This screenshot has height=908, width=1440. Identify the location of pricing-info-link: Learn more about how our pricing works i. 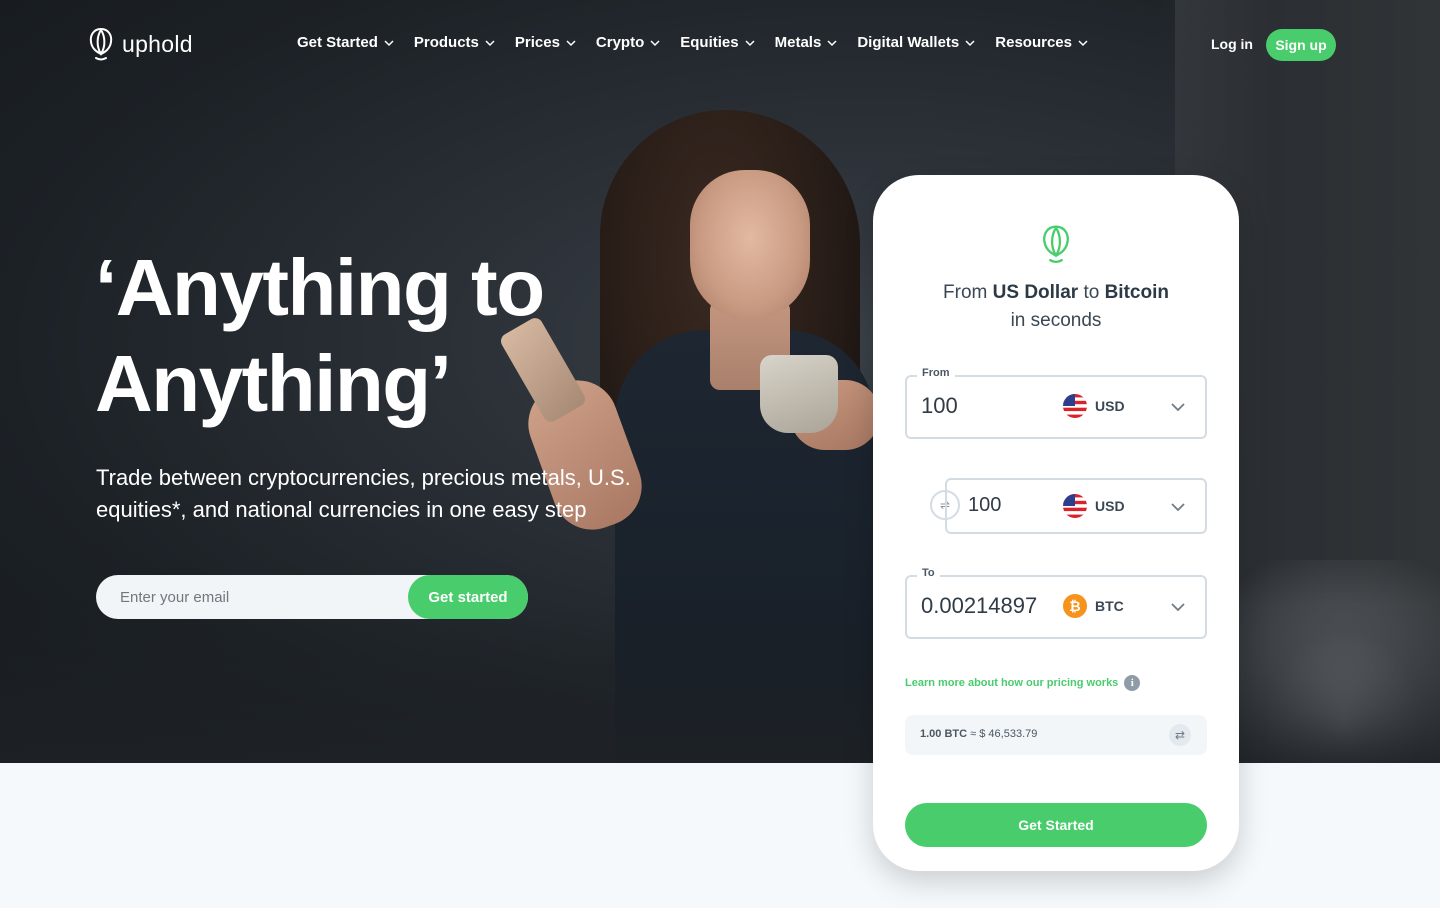
(1023, 683).